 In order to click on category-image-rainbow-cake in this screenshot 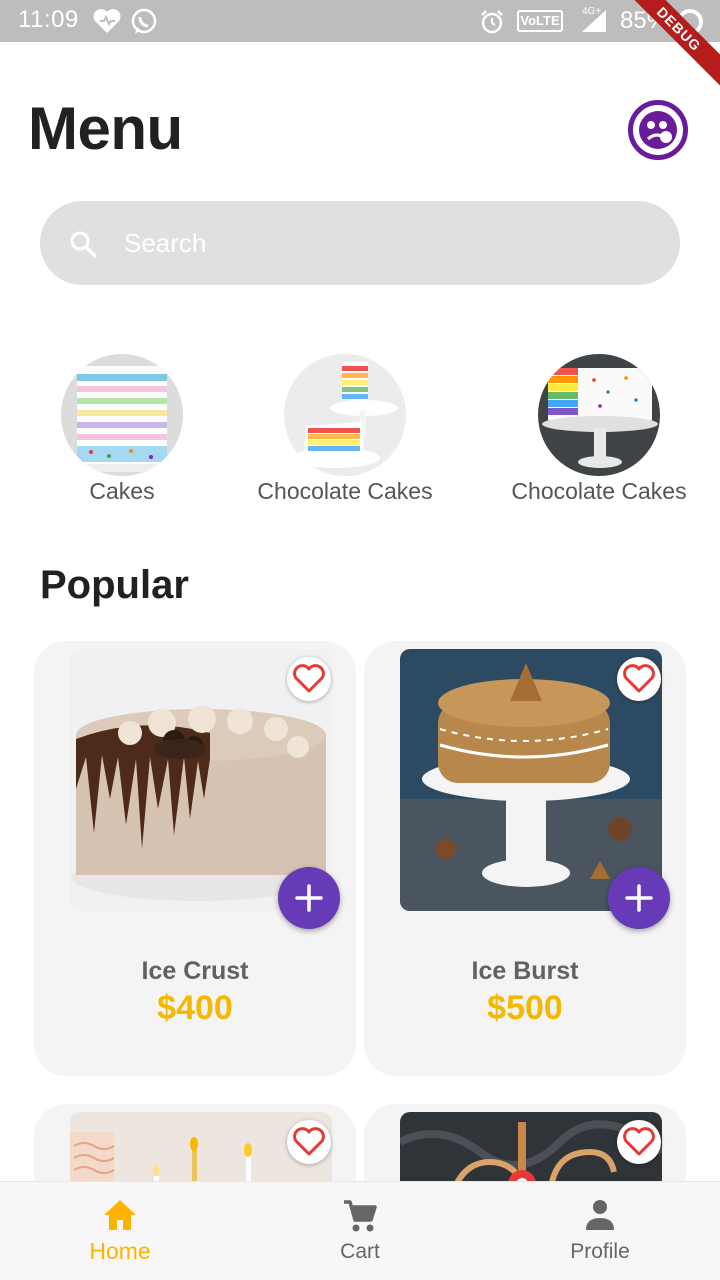, I will do `click(122, 415)`.